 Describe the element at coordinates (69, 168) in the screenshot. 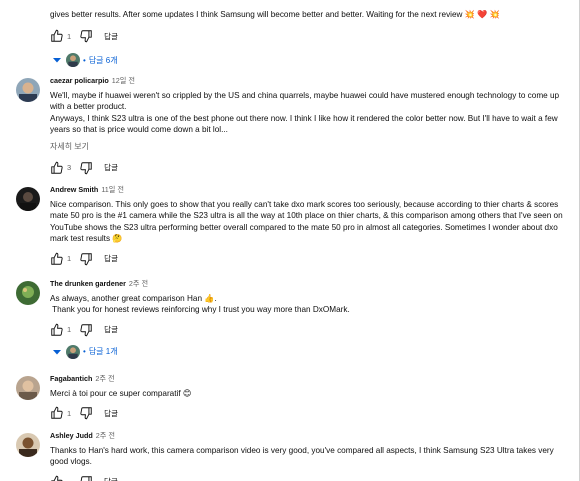

I see `like-count: 3` at that location.